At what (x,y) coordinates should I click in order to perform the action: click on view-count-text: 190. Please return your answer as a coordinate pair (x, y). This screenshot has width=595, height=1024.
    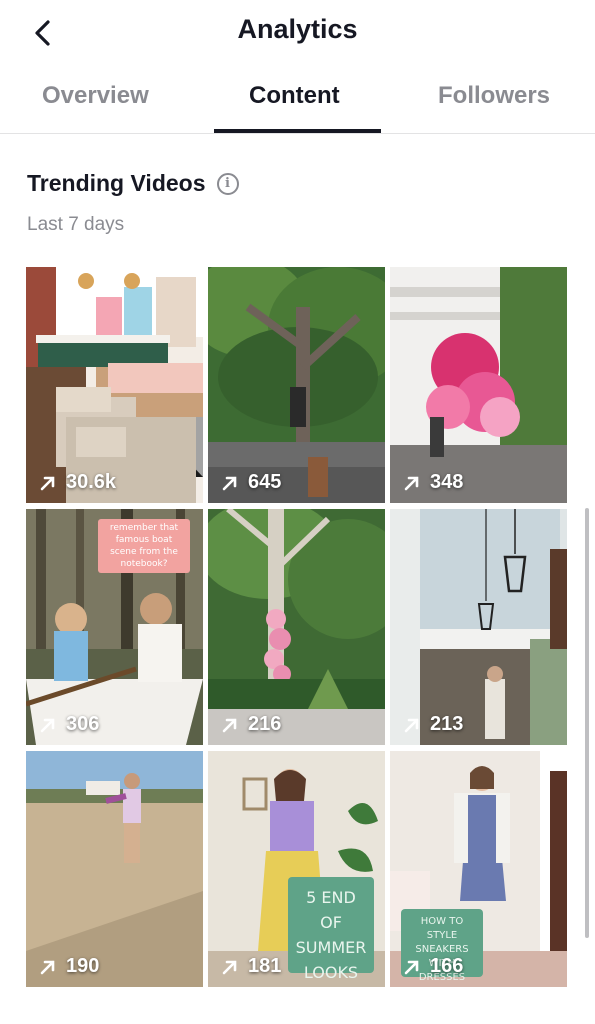
    Looking at the image, I should click on (83, 966).